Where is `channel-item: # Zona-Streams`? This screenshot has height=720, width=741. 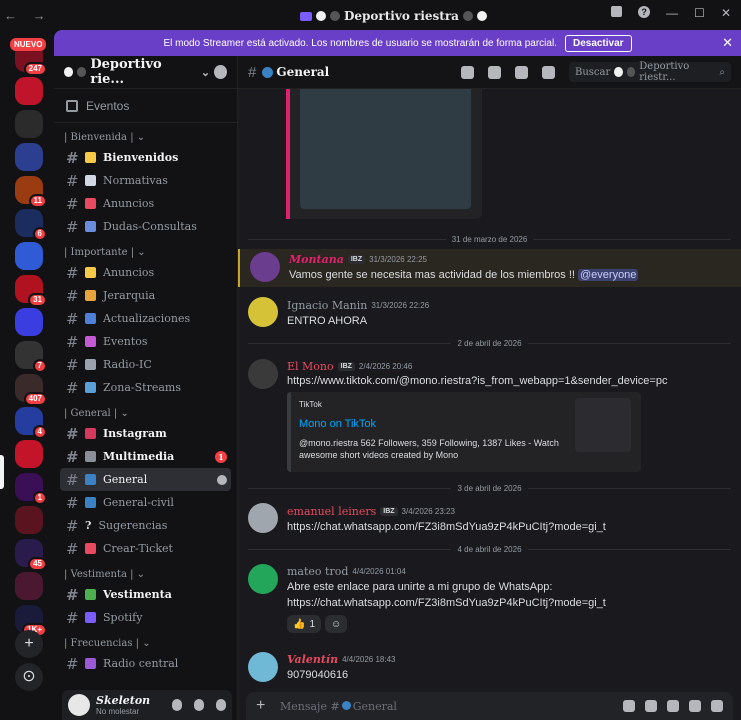 channel-item: # Zona-Streams is located at coordinates (145, 387).